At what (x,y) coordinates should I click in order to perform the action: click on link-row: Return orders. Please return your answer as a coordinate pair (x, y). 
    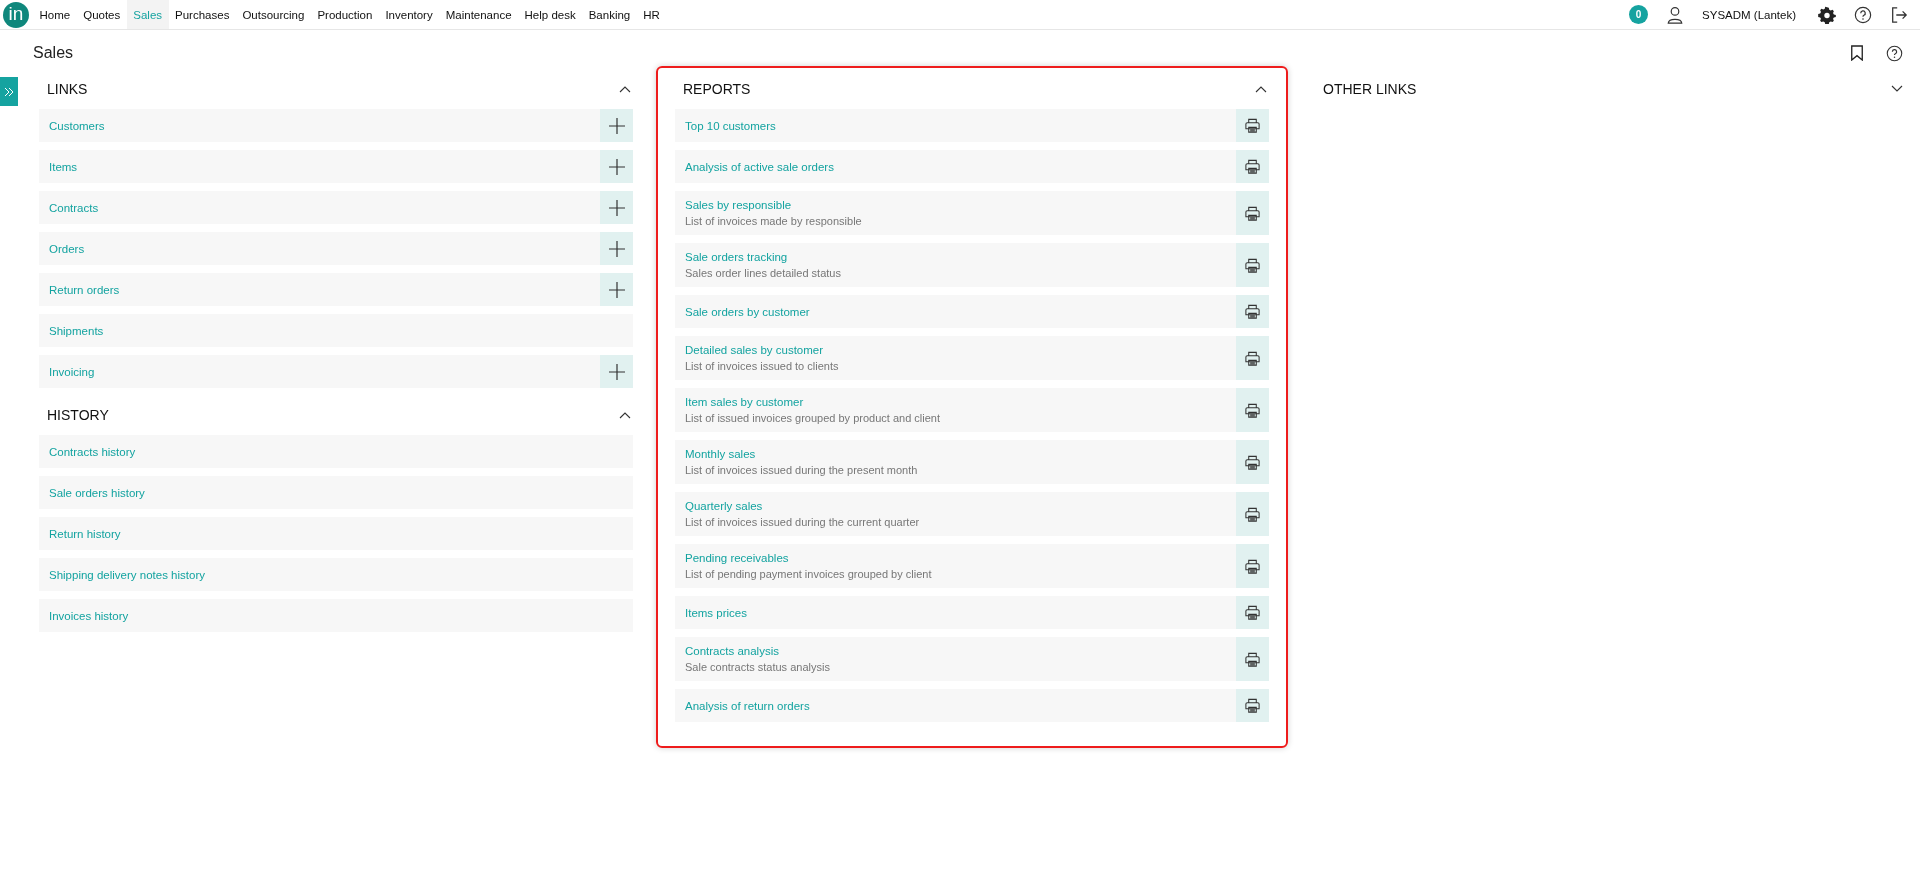
    Looking at the image, I should click on (336, 289).